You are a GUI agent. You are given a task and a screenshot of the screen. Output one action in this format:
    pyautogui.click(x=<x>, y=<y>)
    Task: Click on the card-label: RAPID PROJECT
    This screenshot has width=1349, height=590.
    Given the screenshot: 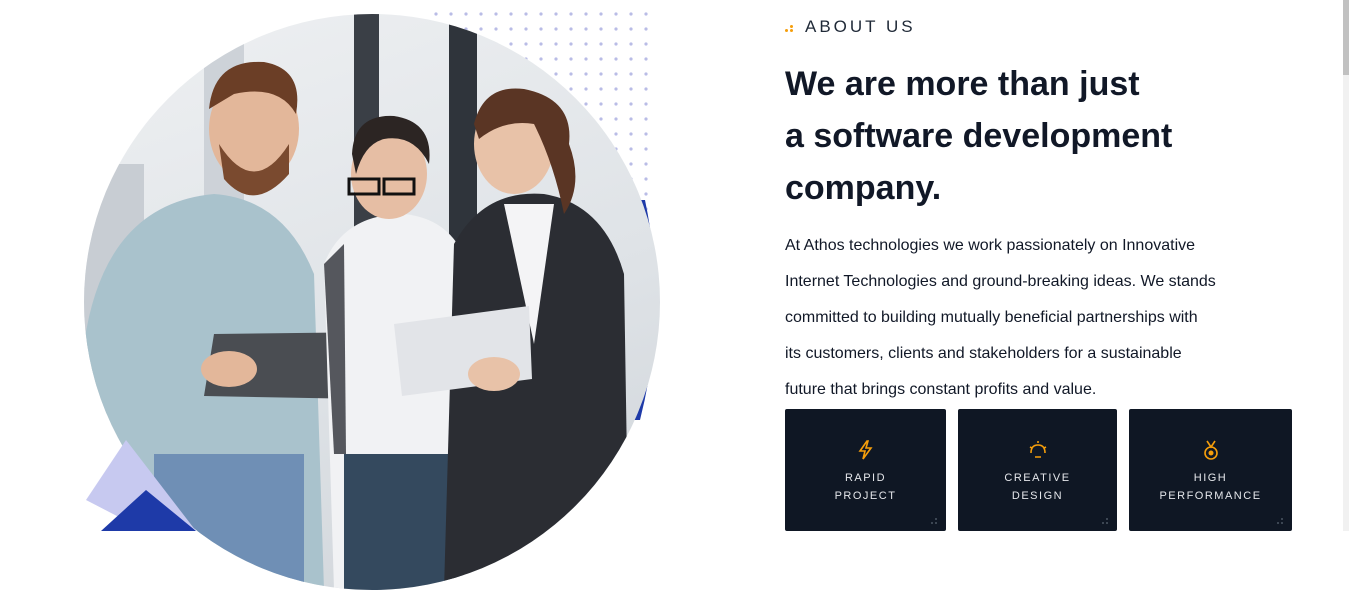 What is the action you would take?
    pyautogui.click(x=865, y=487)
    